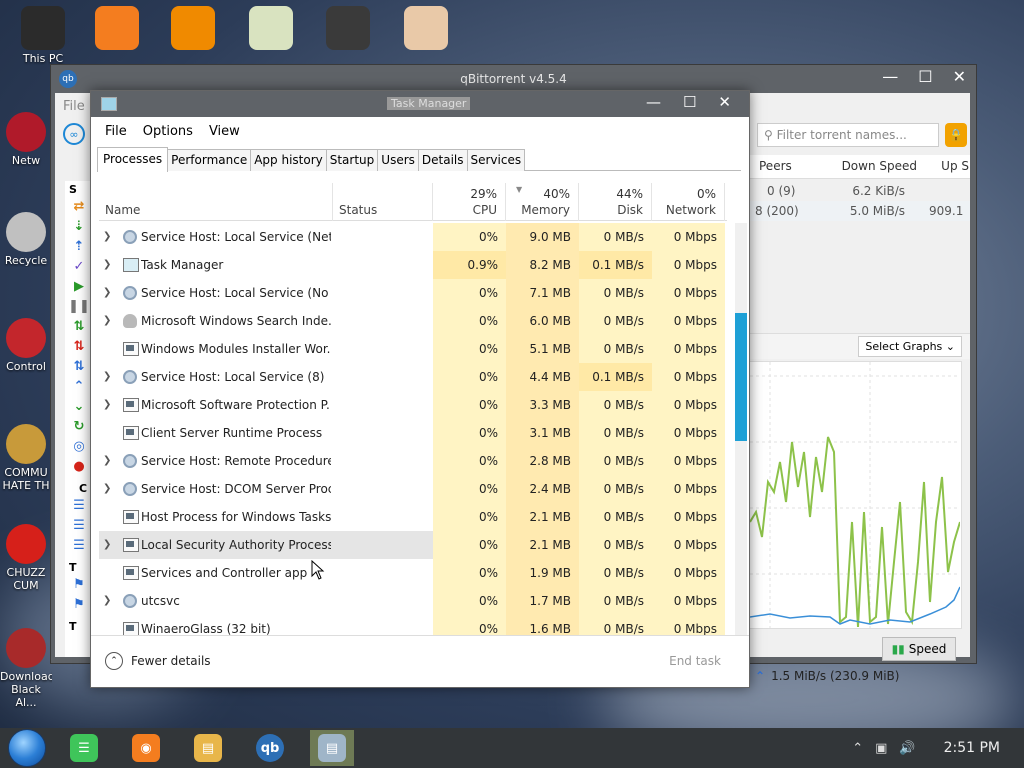 The height and width of the screenshot is (768, 1024). Describe the element at coordinates (956, 135) in the screenshot. I see `lock-icon: 🔒` at that location.